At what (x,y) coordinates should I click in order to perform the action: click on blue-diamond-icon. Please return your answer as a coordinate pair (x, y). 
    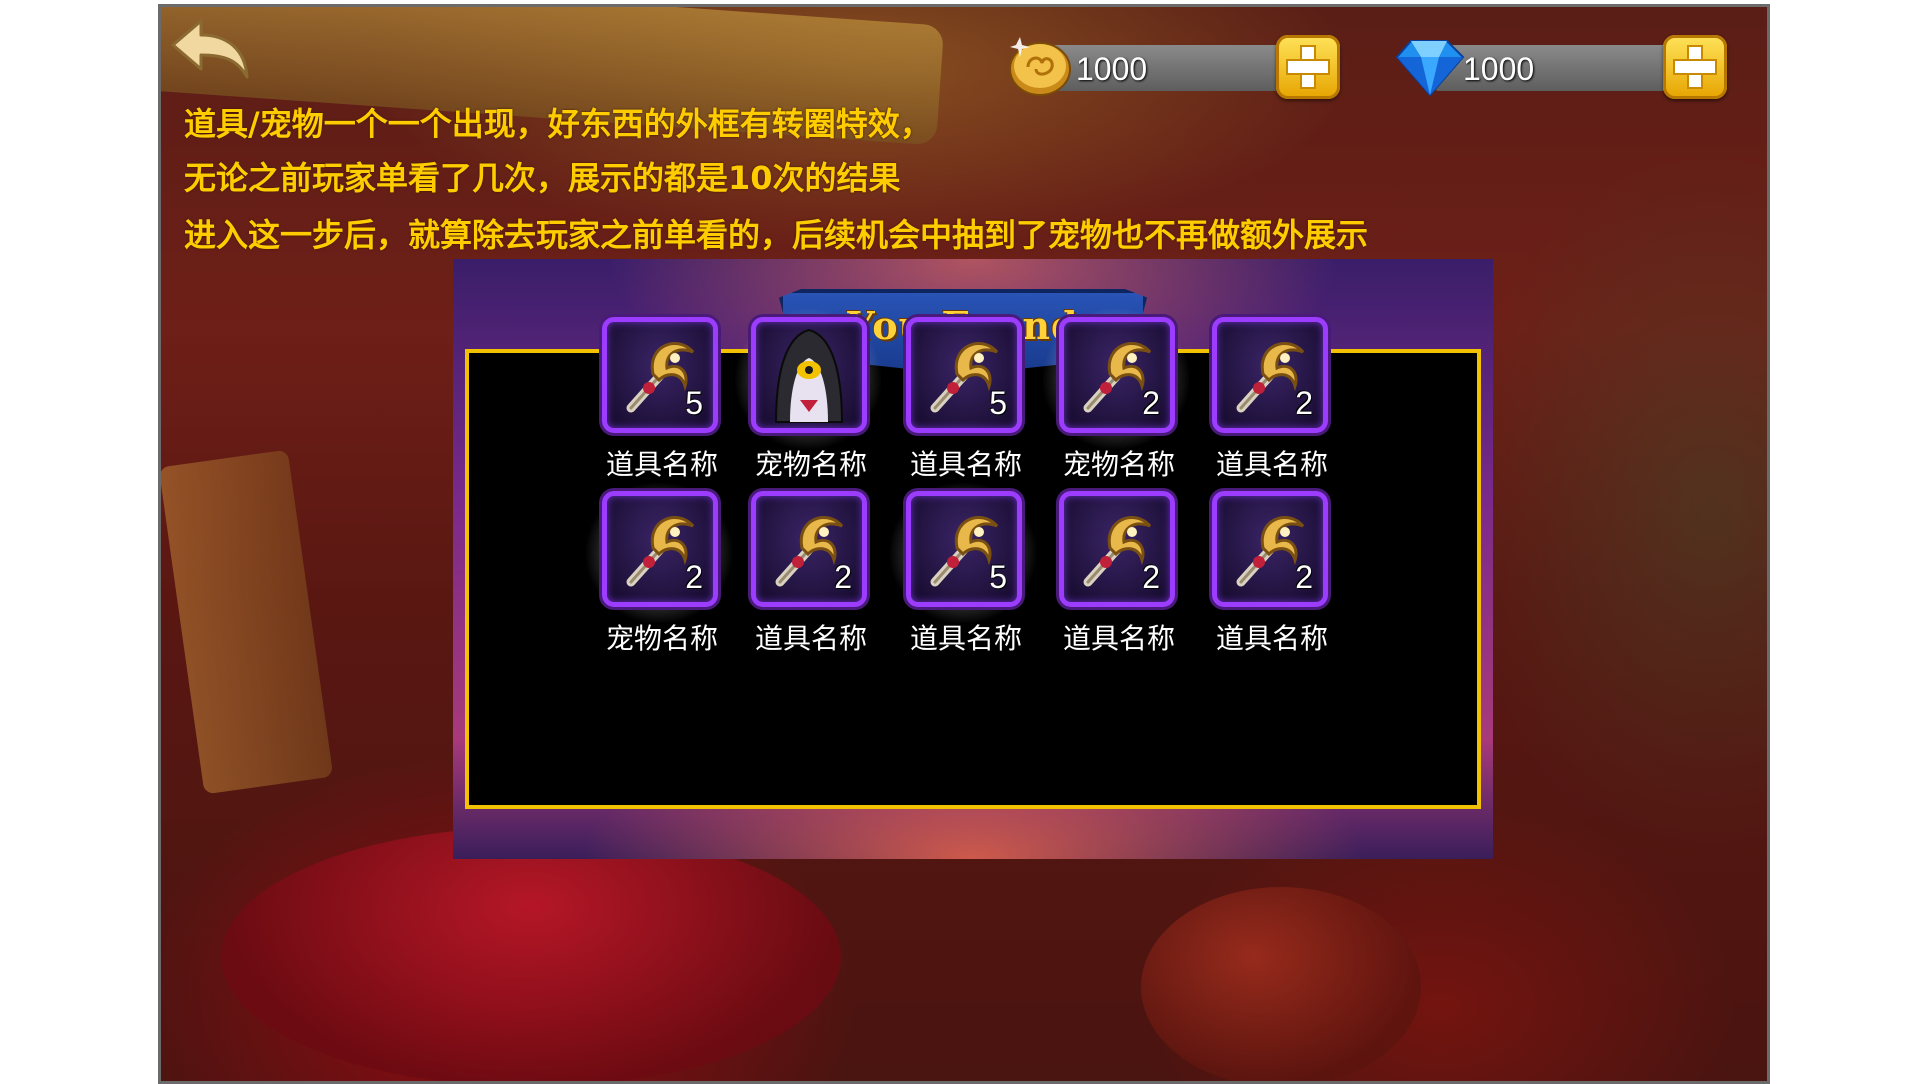
    Looking at the image, I should click on (1430, 67).